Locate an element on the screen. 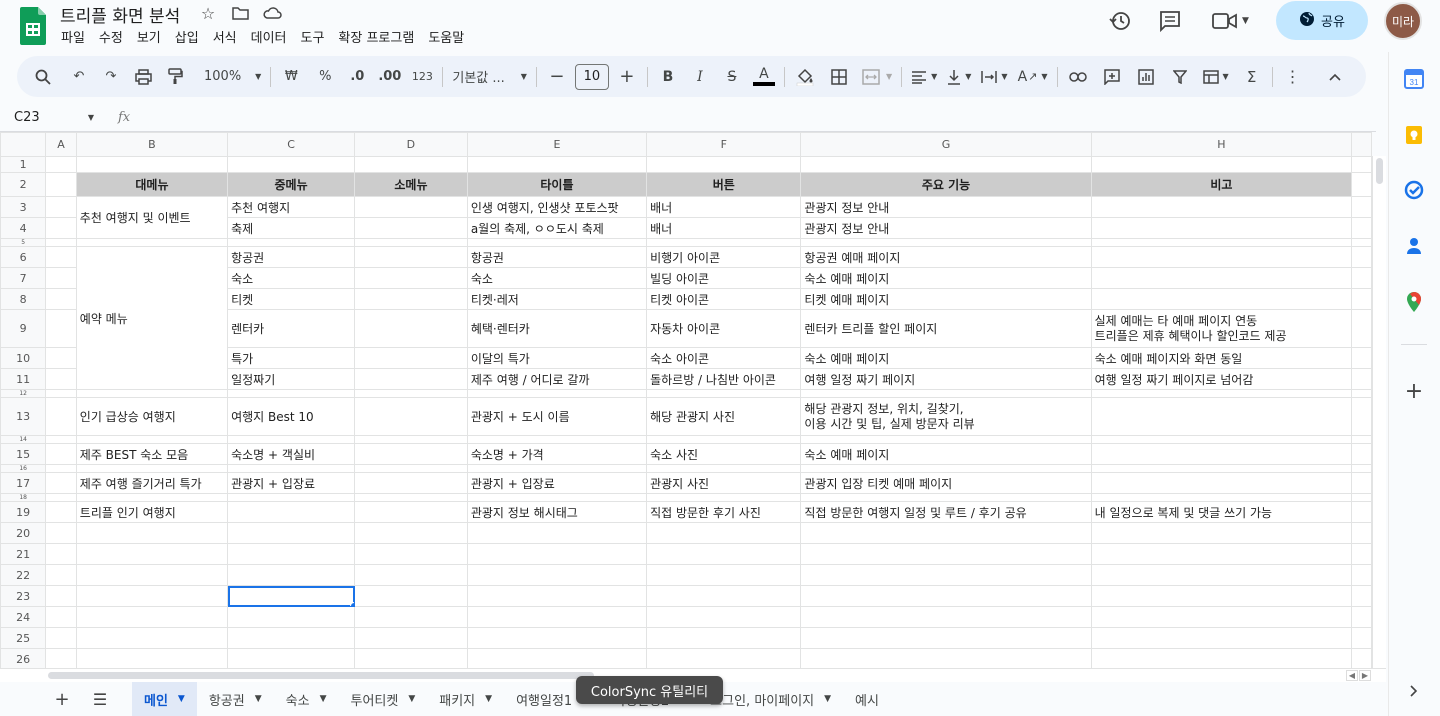 This screenshot has width=1440, height=716. cell-c: 숙소명 + 객실비 is located at coordinates (291, 454).